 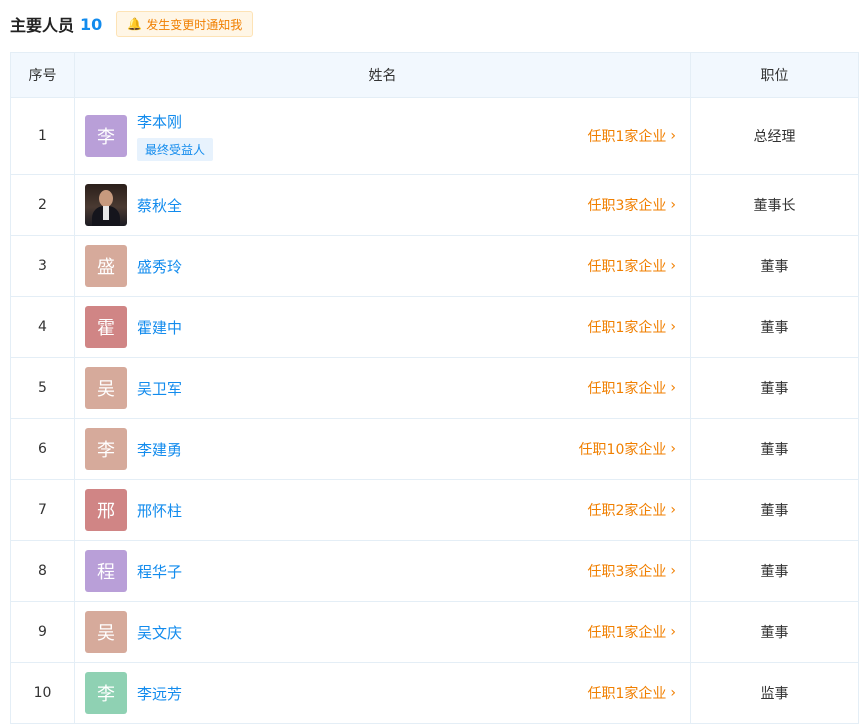 I want to click on name-cell: 霍霍建中 任职1家企业 ›, so click(x=382, y=327).